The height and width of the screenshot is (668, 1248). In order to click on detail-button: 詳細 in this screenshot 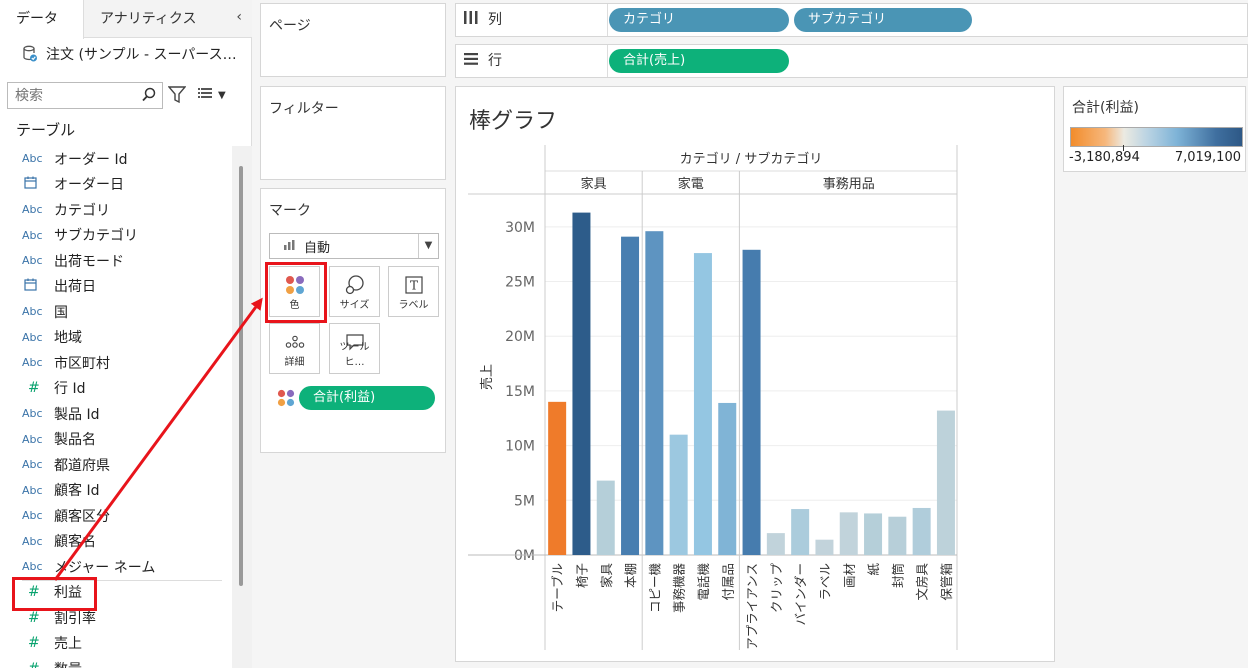, I will do `click(294, 348)`.